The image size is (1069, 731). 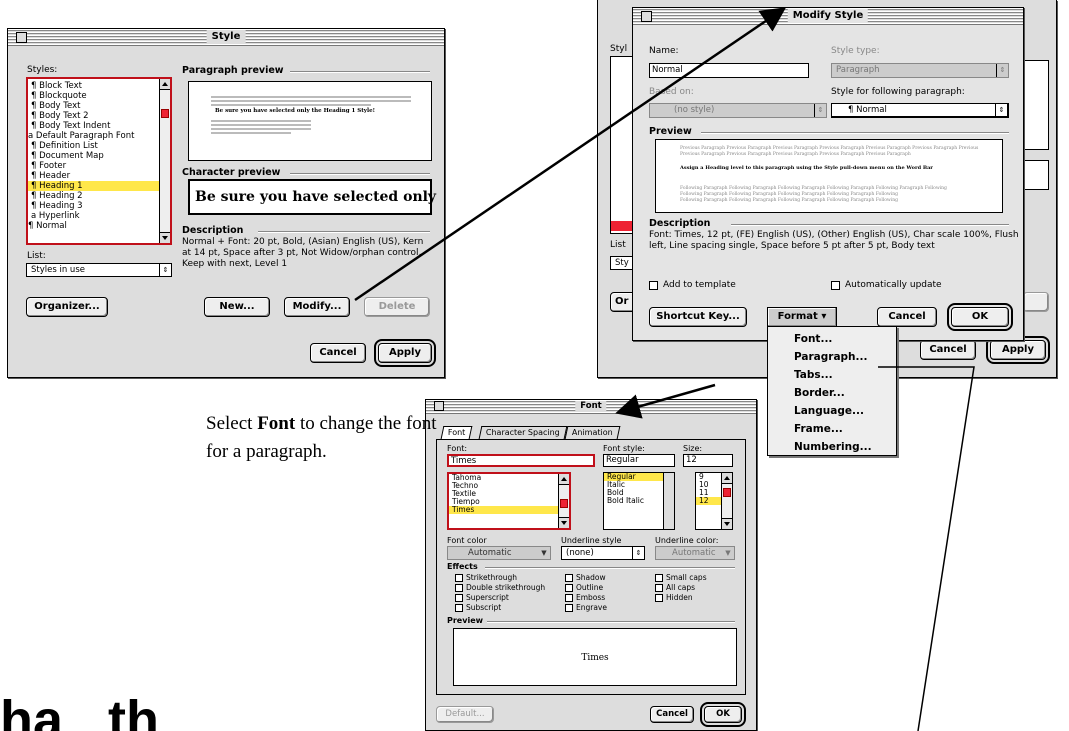 I want to click on style-list-item: ¶ Normal, so click(x=99, y=226).